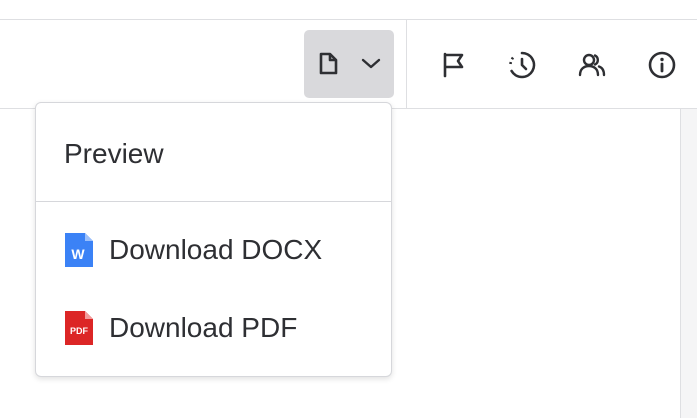  I want to click on menu-item-download-docx: W Download DOCX, so click(213, 250).